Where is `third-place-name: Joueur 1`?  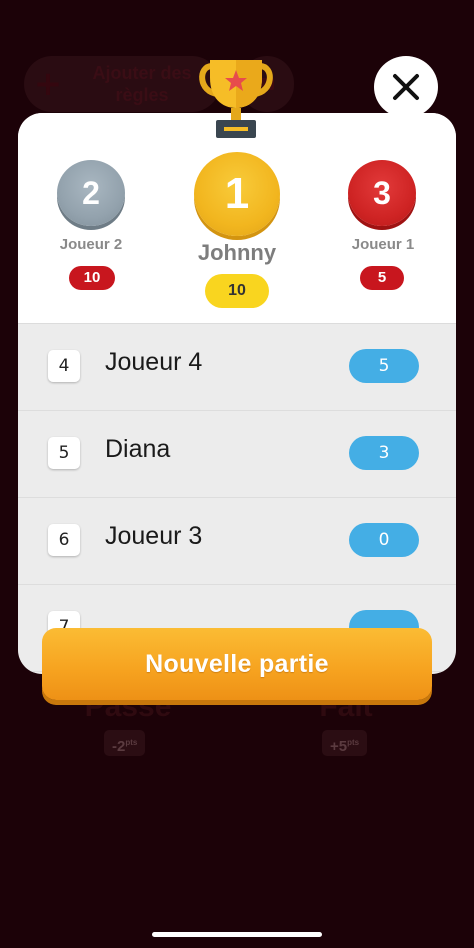 third-place-name: Joueur 1 is located at coordinates (383, 244).